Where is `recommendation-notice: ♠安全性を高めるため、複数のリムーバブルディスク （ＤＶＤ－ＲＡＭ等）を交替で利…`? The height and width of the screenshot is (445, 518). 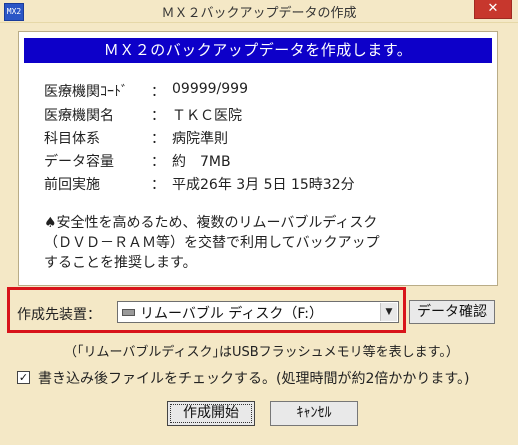
recommendation-notice: ♠安全性を高めるため、複数のリムーバブルディスク （ＤＶＤ－ＲＡＭ等）を交替で利… is located at coordinates (212, 243).